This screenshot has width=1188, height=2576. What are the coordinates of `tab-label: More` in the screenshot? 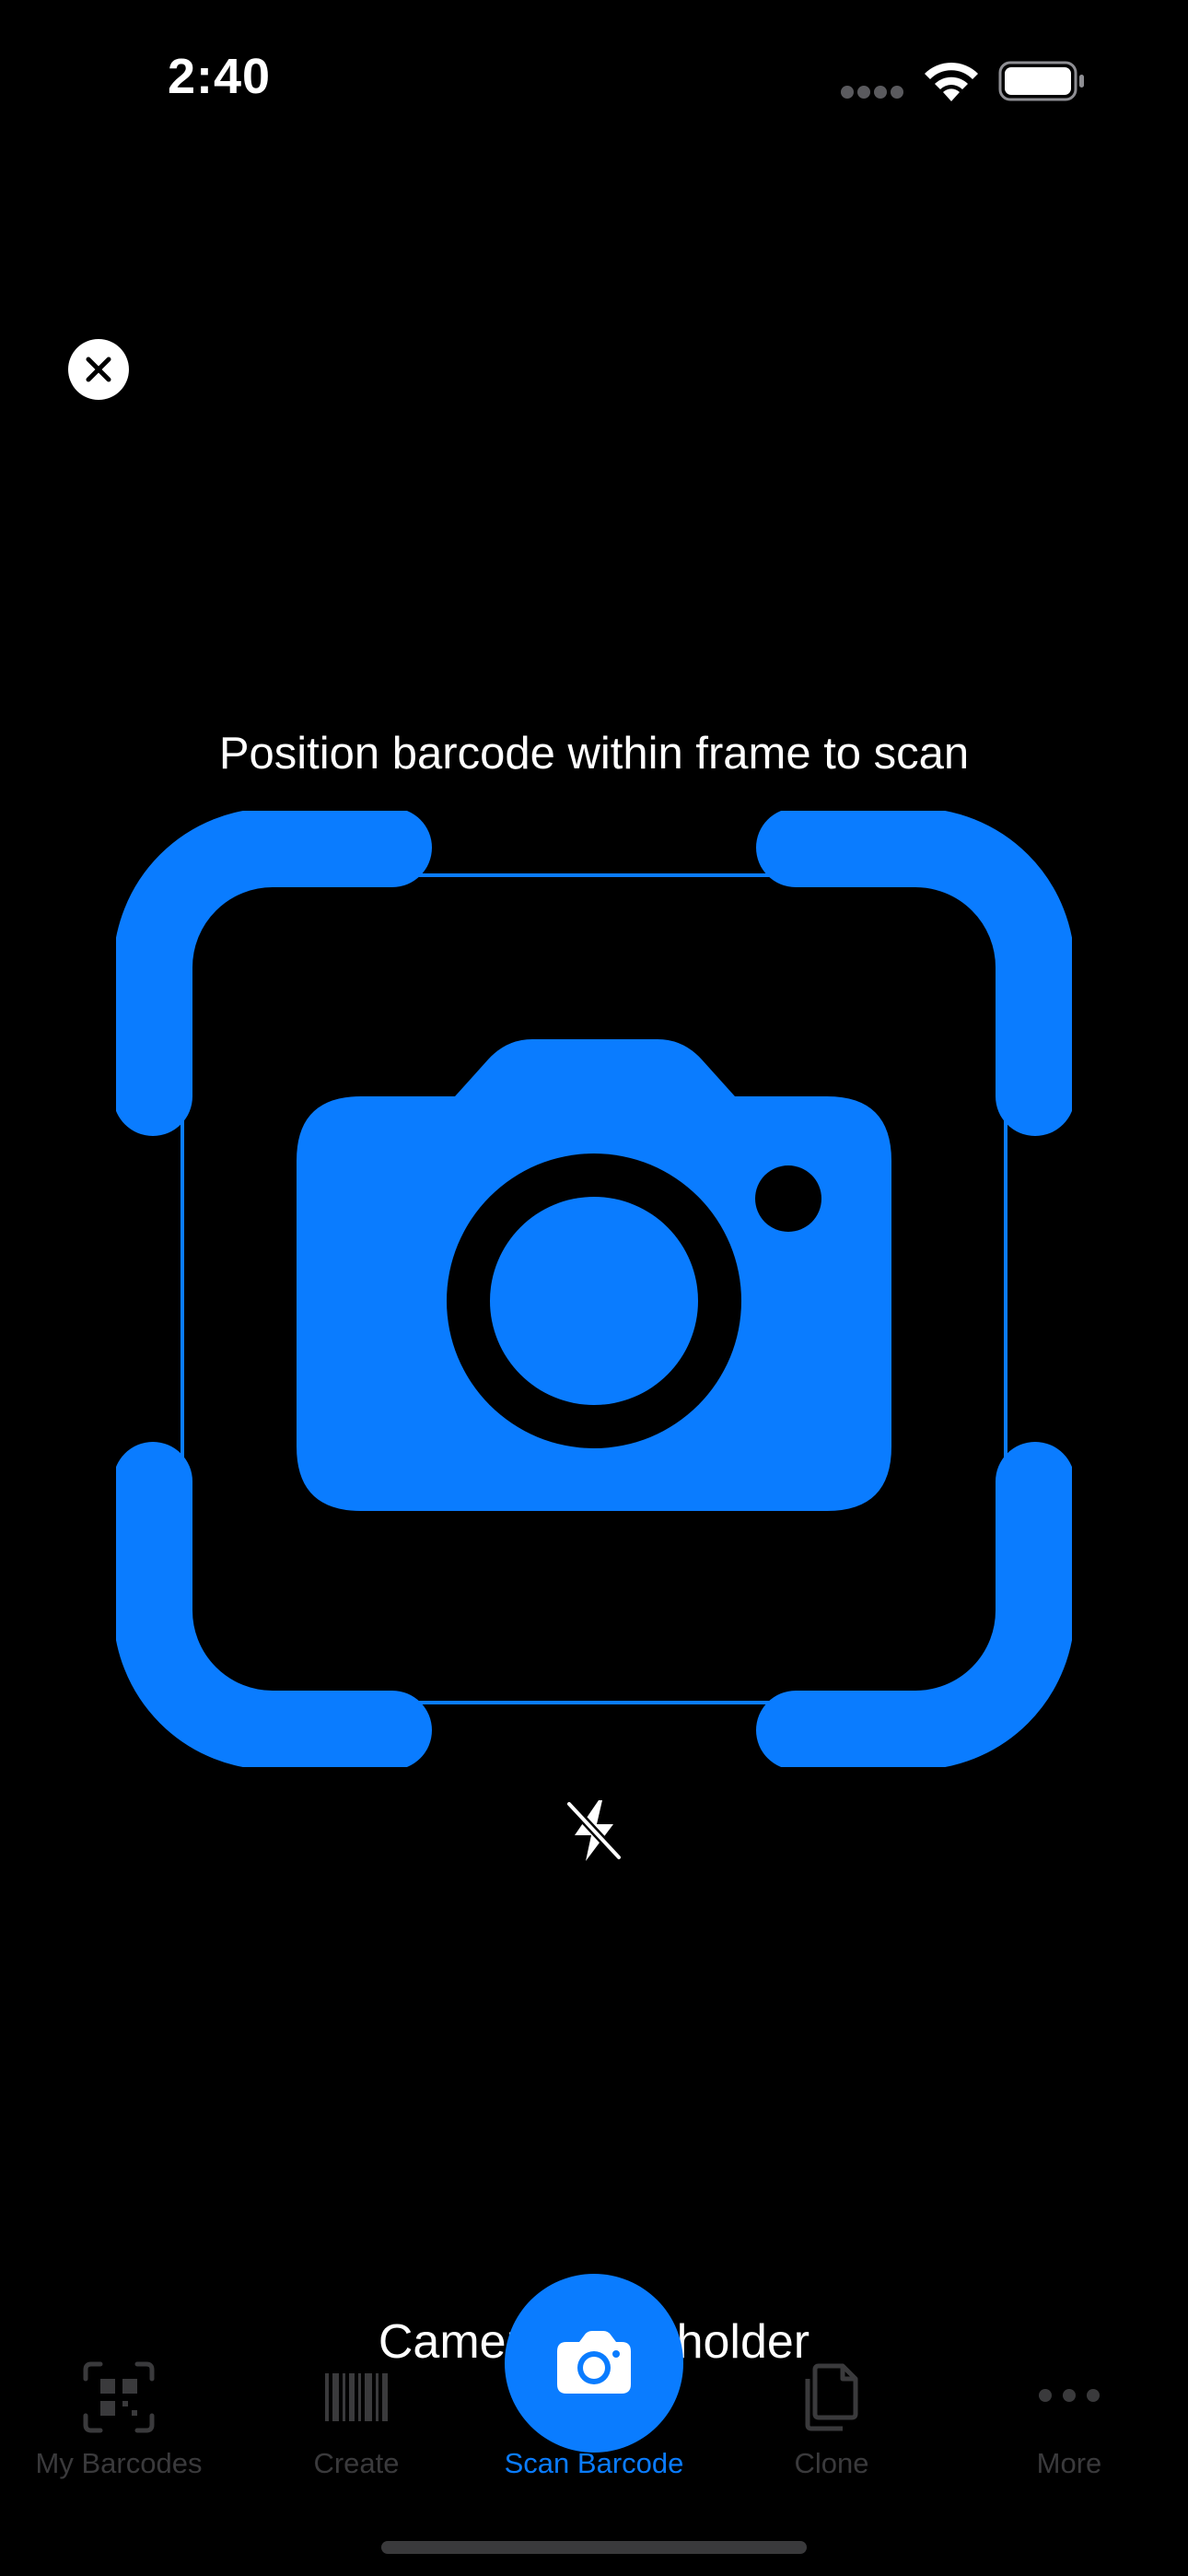 It's located at (1069, 2463).